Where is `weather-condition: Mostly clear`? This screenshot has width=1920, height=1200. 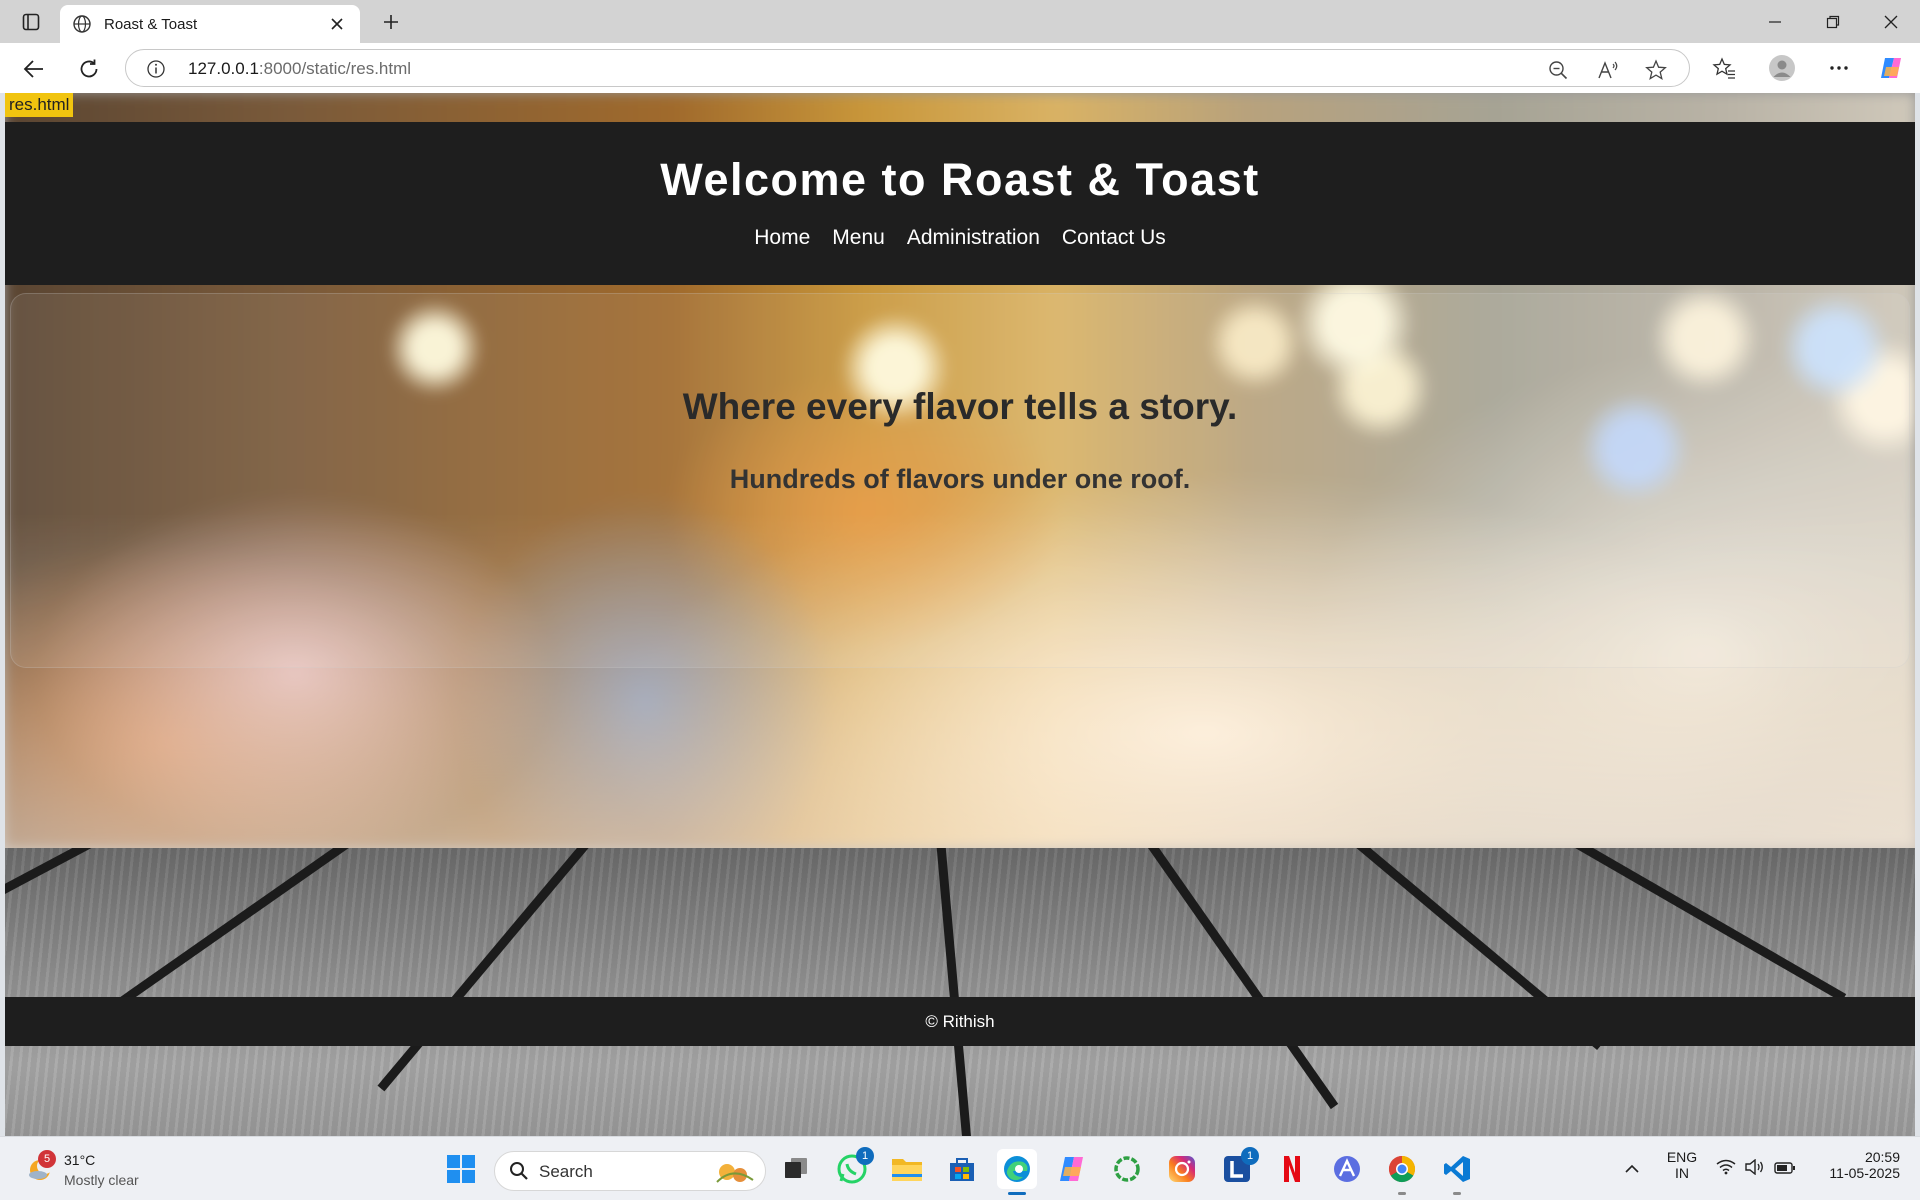 weather-condition: Mostly clear is located at coordinates (101, 1180).